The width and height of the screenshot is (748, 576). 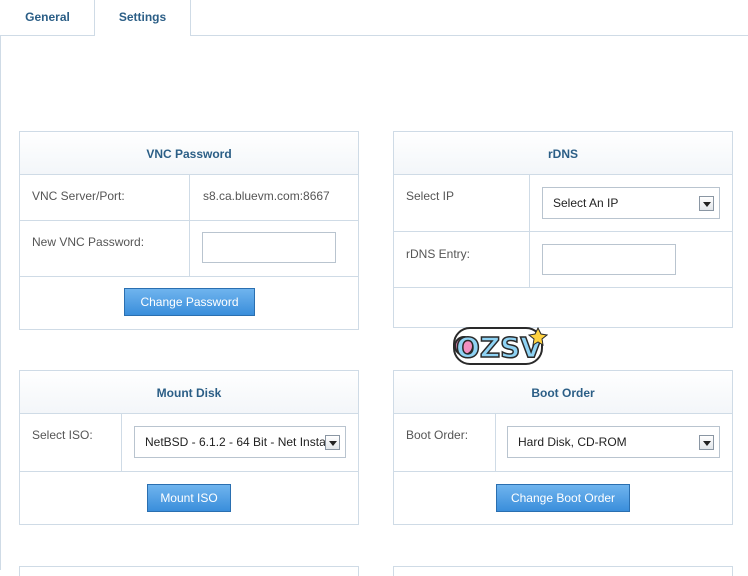 I want to click on content-border, so click(x=0, y=302).